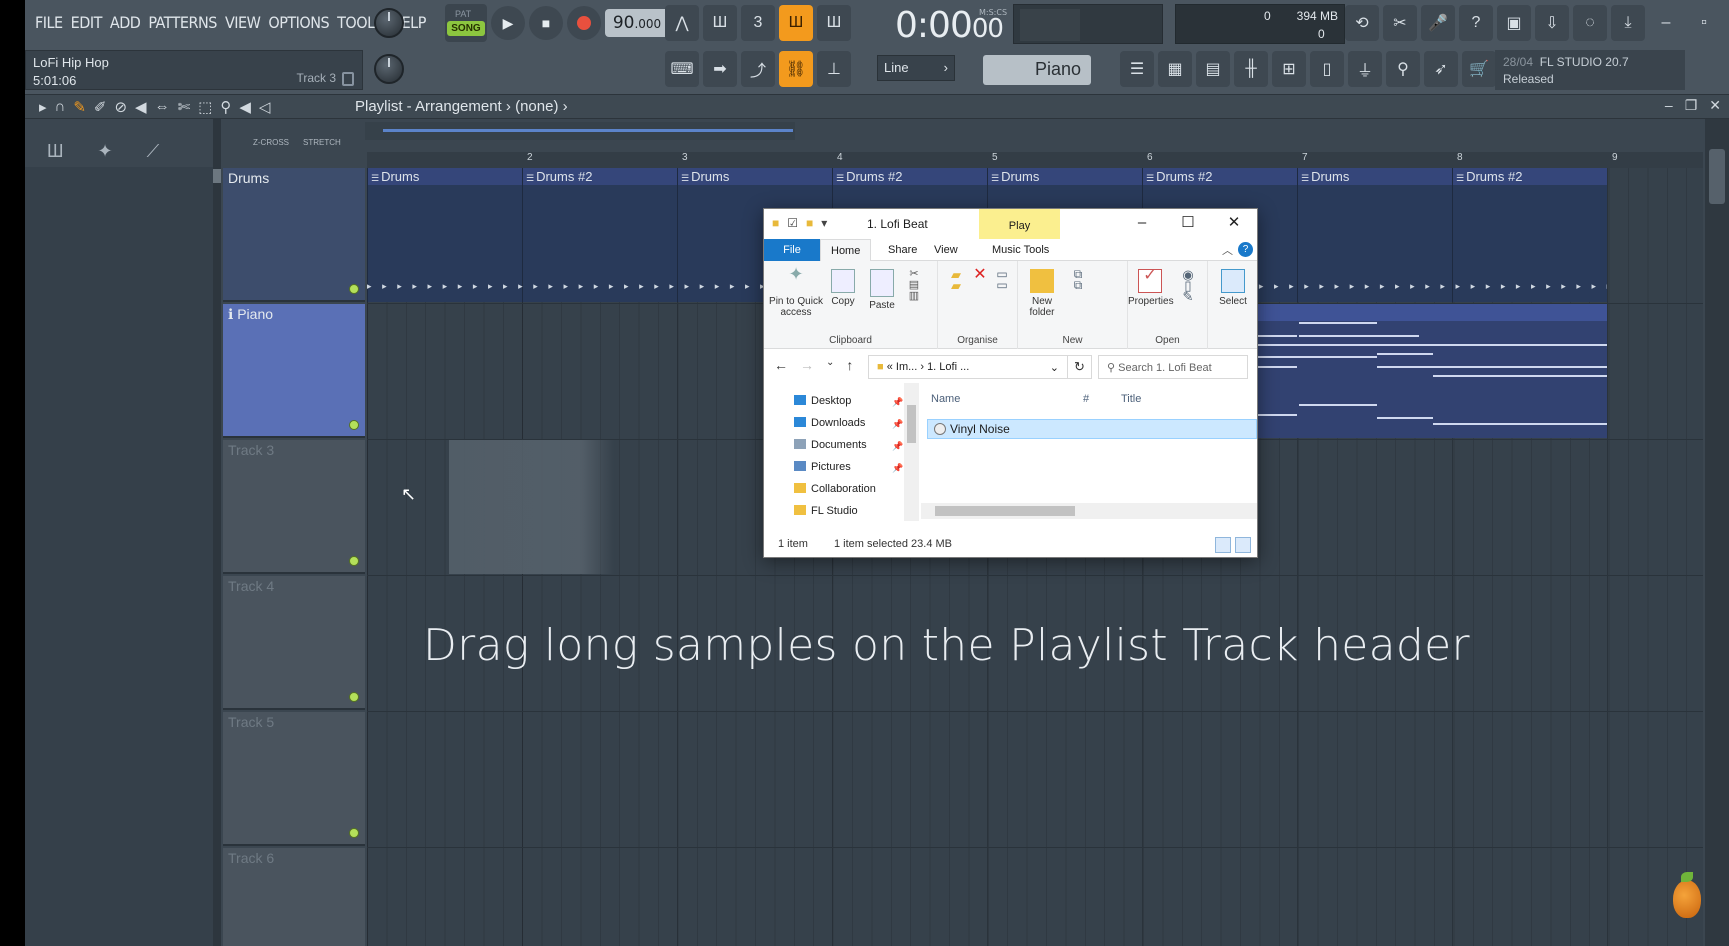  What do you see at coordinates (120, 107) in the screenshot?
I see `delete-icon: ⊘` at bounding box center [120, 107].